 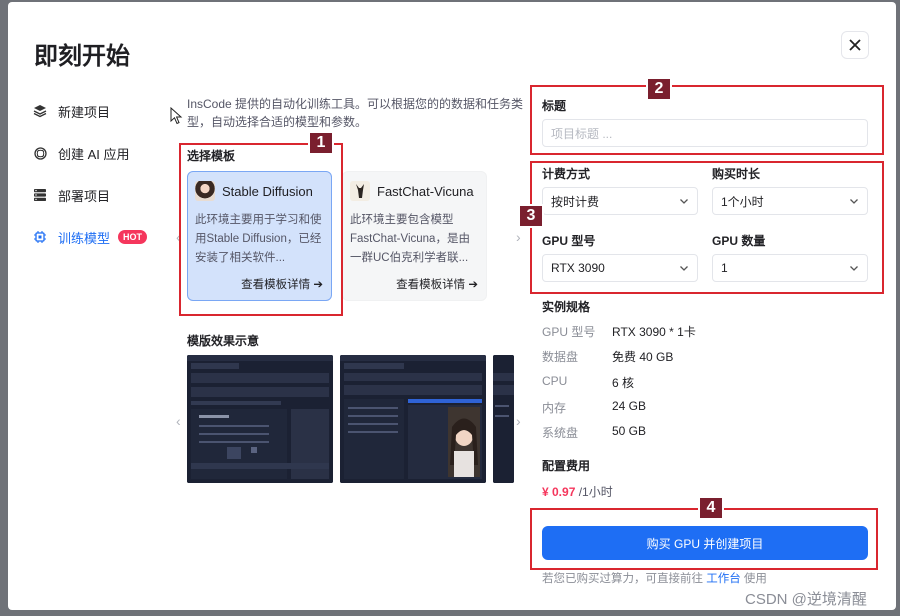 I want to click on annotation-badge-2: 2, so click(x=659, y=89).